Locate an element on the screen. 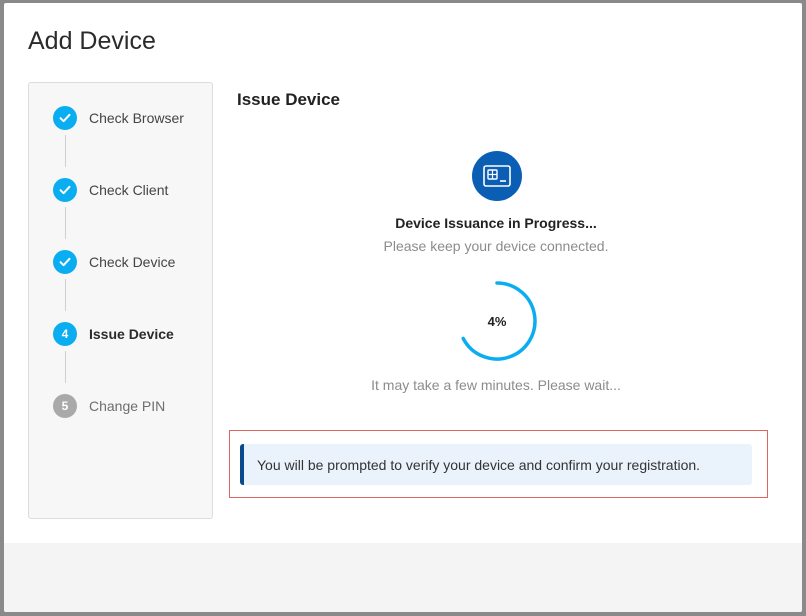 The image size is (806, 616). progress-ring: 4% is located at coordinates (497, 321).